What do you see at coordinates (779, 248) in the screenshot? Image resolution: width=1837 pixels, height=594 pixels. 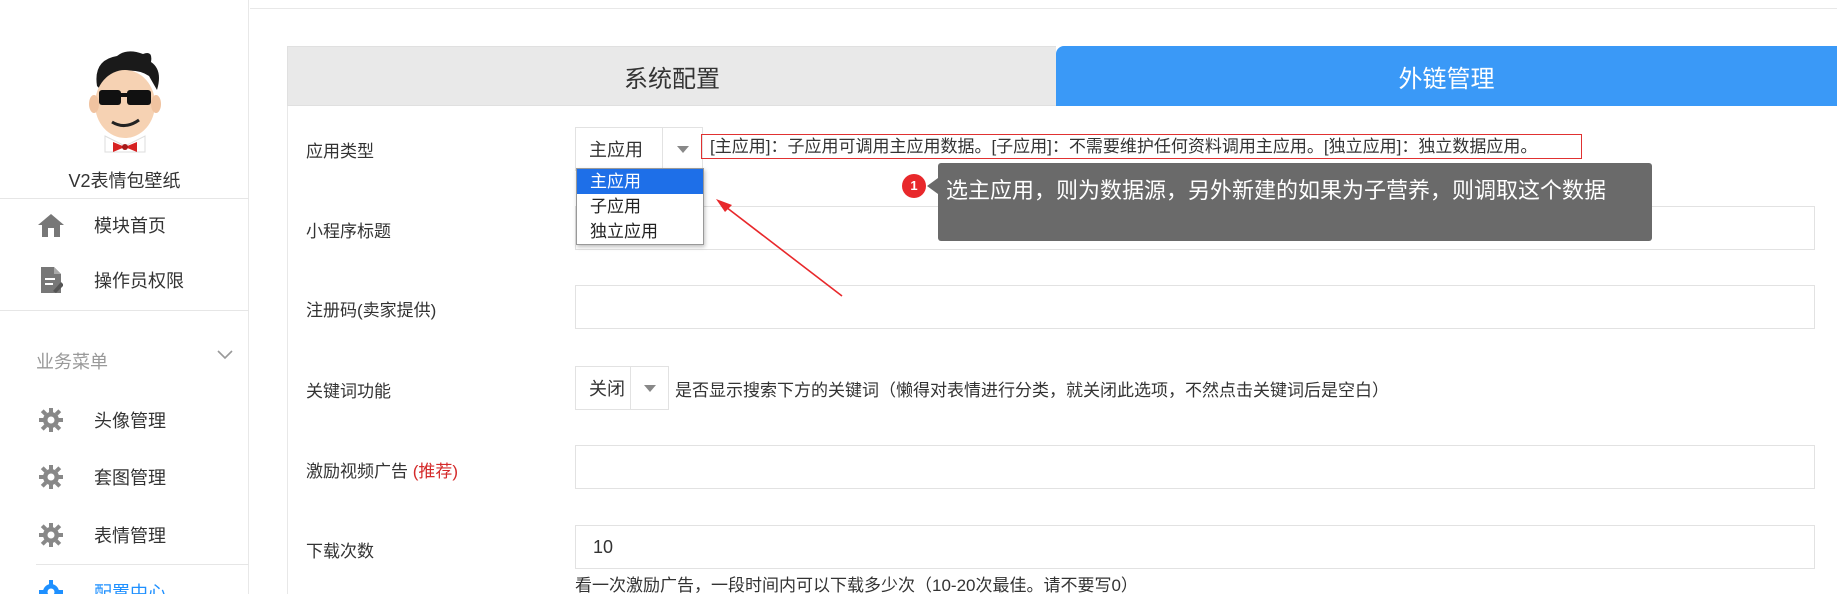 I see `annotation-arrow` at bounding box center [779, 248].